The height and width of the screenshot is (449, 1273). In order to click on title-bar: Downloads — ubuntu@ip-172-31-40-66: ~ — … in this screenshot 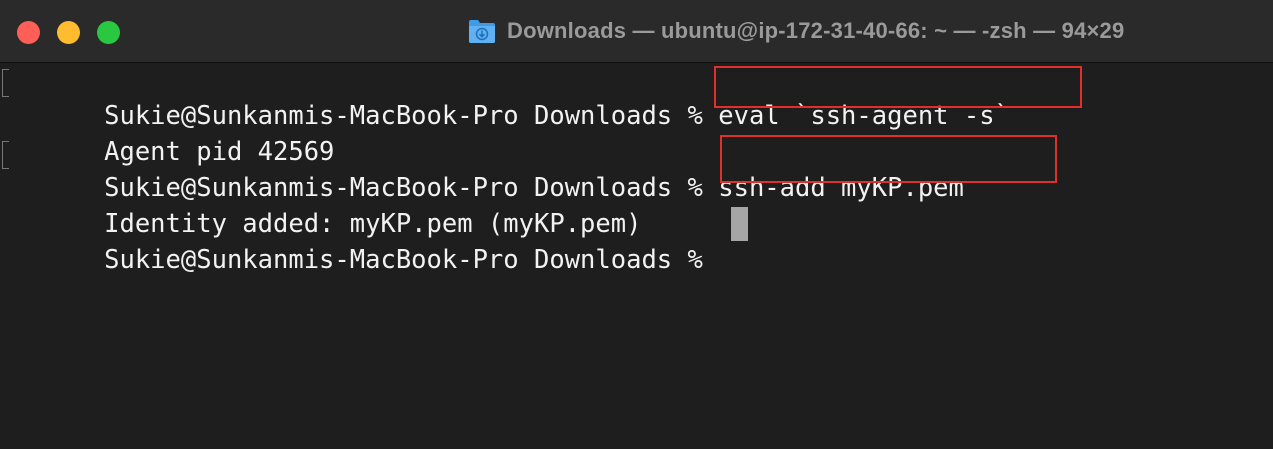, I will do `click(636, 31)`.